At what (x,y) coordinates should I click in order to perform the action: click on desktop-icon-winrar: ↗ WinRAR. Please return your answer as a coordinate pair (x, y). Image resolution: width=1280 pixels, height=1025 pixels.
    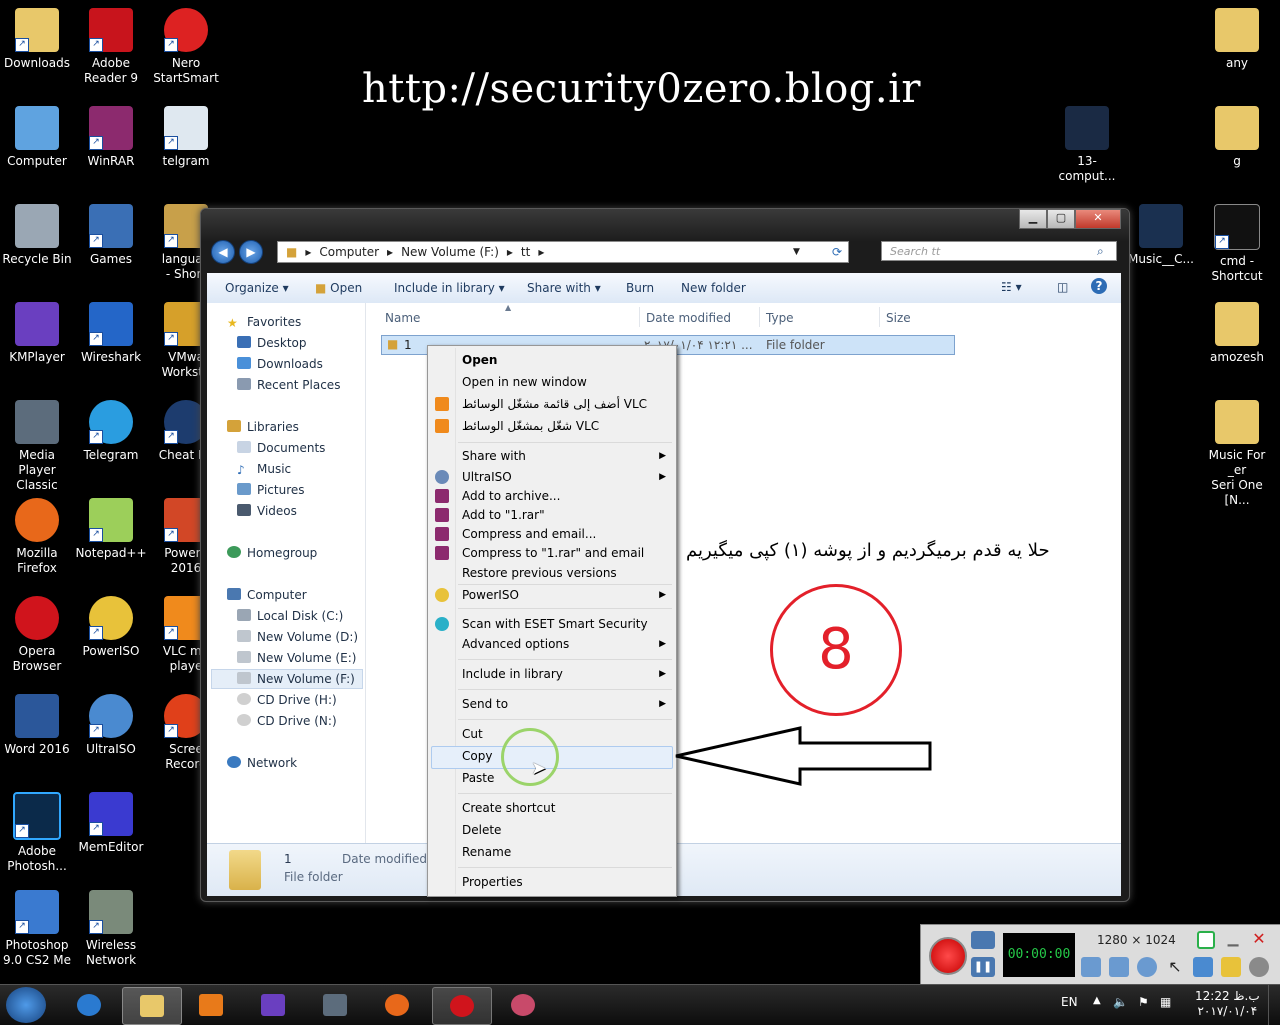
    Looking at the image, I should click on (111, 137).